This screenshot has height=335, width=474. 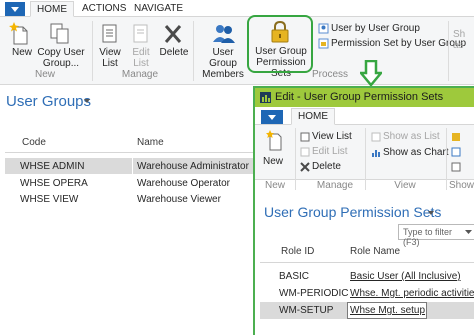 What do you see at coordinates (405, 276) in the screenshot?
I see `cell-role-name: Basic User (All Inclusive)` at bounding box center [405, 276].